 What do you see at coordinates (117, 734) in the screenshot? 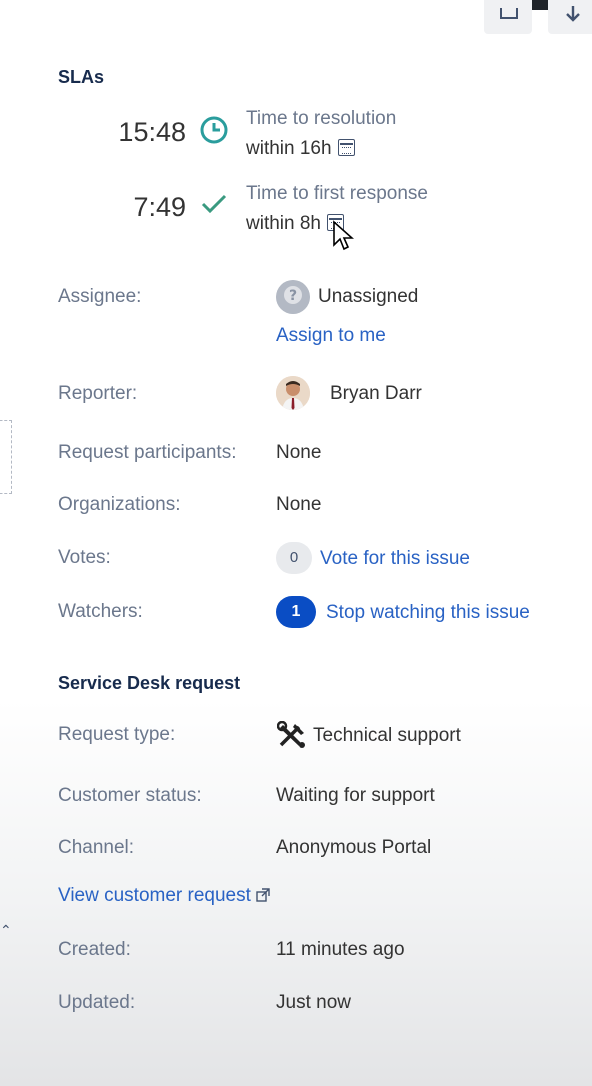
I see `request-type-label: Request type:` at bounding box center [117, 734].